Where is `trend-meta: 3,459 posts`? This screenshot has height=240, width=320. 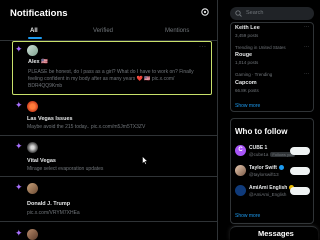
trend-meta: 3,459 posts is located at coordinates (247, 35).